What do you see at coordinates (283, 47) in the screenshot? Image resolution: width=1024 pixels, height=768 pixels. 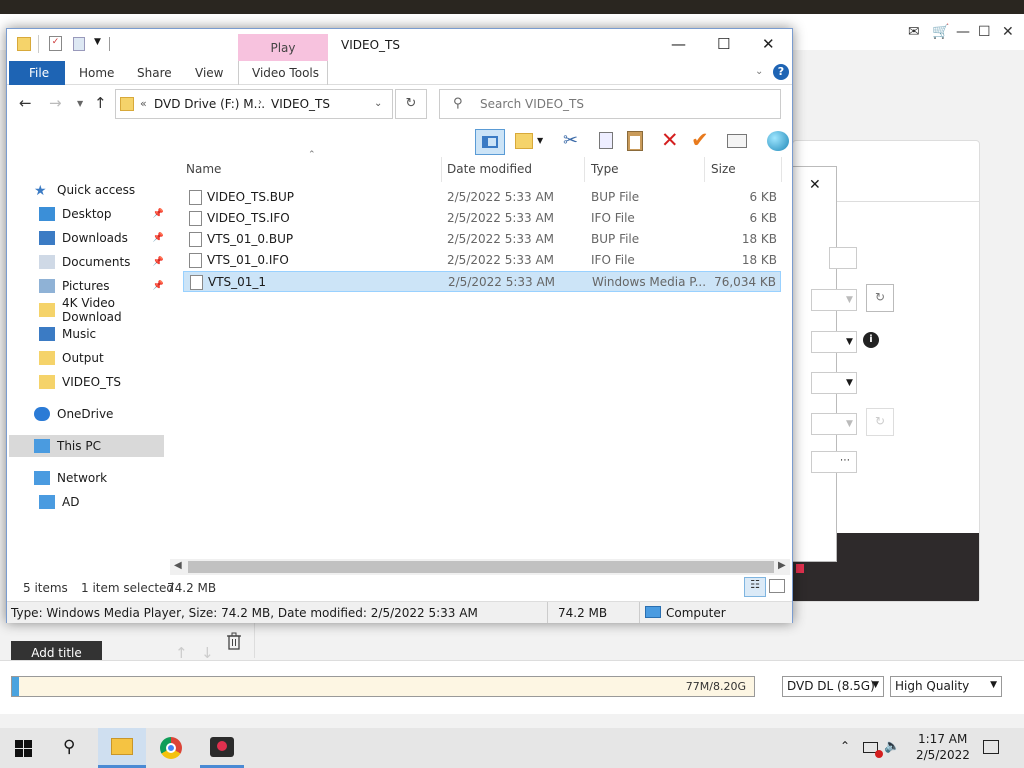 I see `play-contextual-tab: Play` at bounding box center [283, 47].